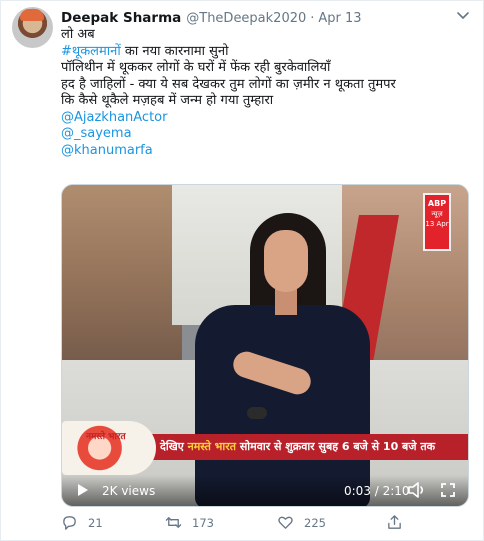 The height and width of the screenshot is (541, 484). What do you see at coordinates (417, 490) in the screenshot?
I see `volume-icon` at bounding box center [417, 490].